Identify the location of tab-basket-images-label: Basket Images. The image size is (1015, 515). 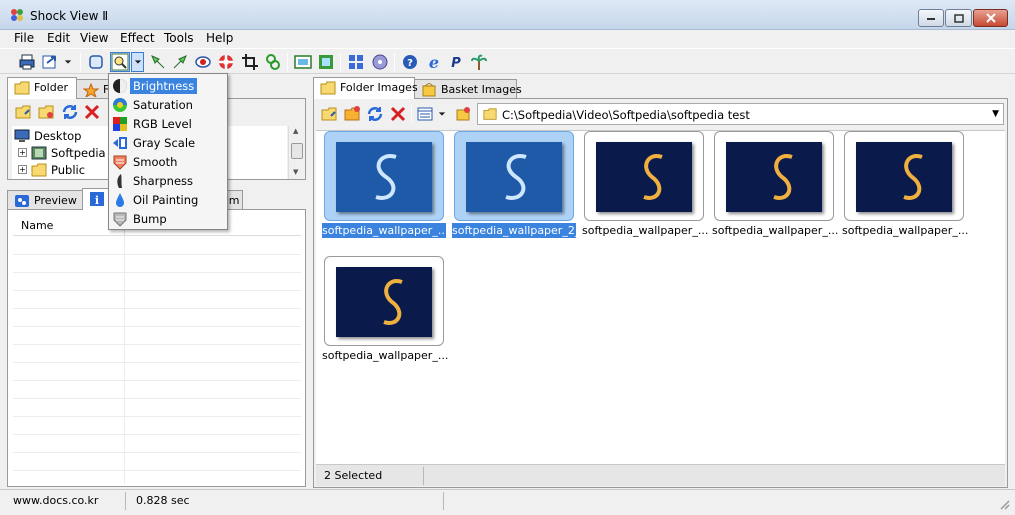
(481, 89).